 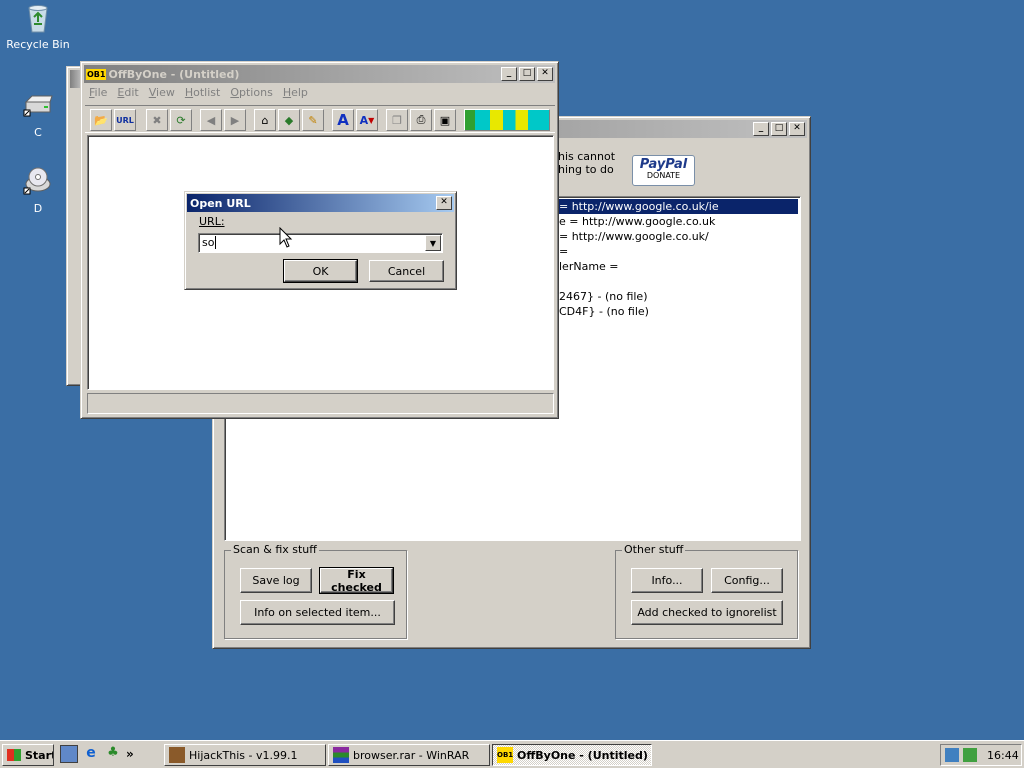 I want to click on system-tray: 16:44, so click(x=981, y=755).